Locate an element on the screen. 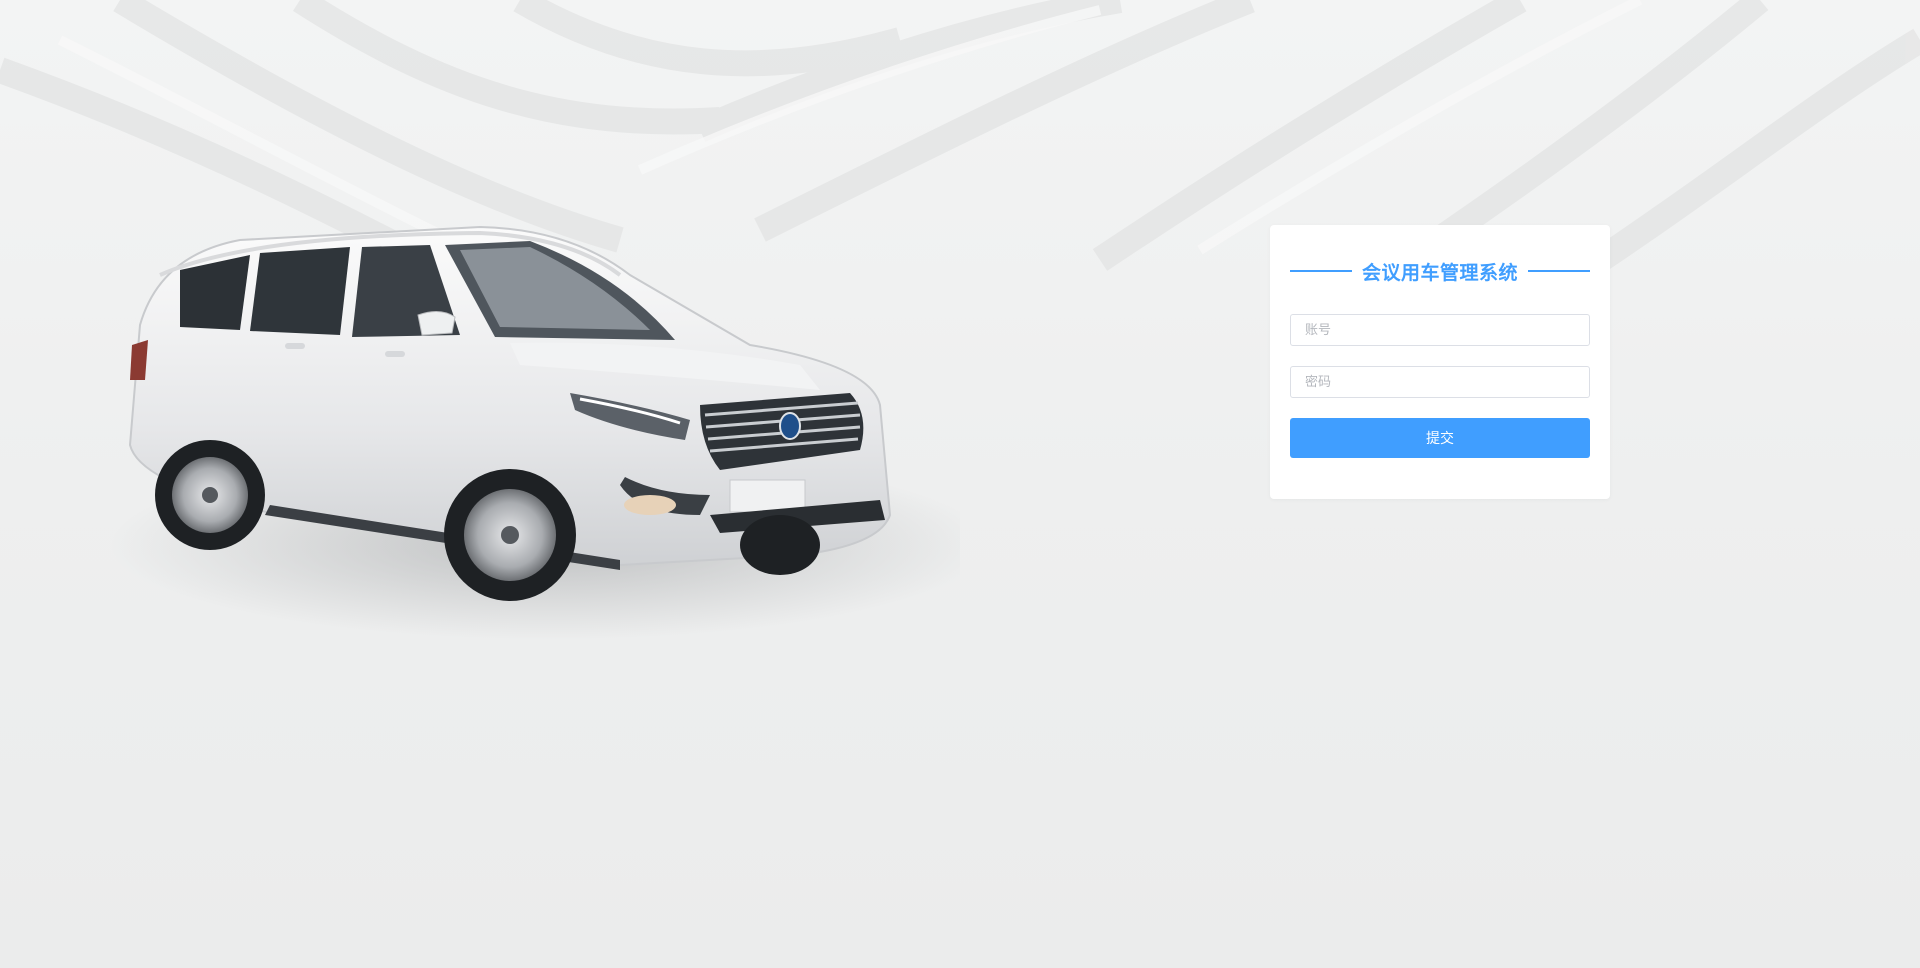 This screenshot has height=968, width=1920. login-title-row: 会议用车管理系统 is located at coordinates (1440, 271).